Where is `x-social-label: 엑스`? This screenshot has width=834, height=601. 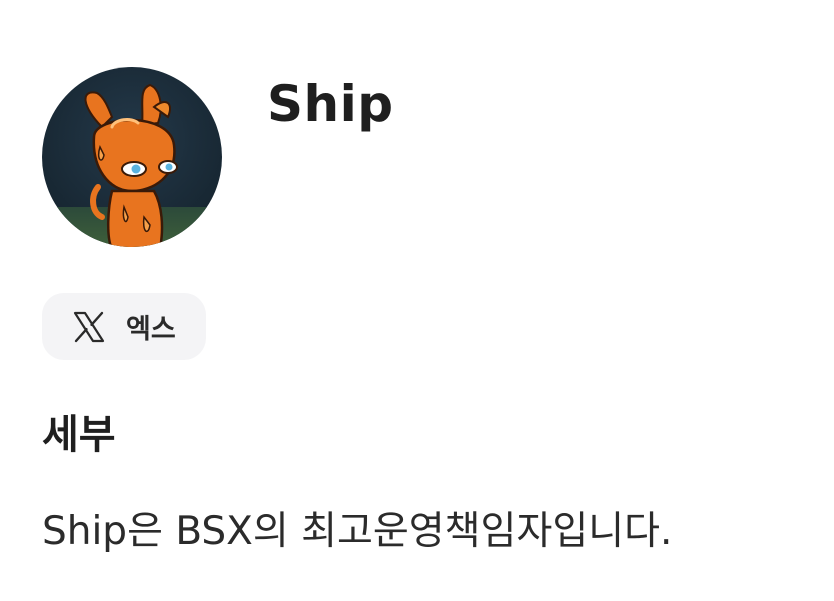 x-social-label: 엑스 is located at coordinates (151, 329).